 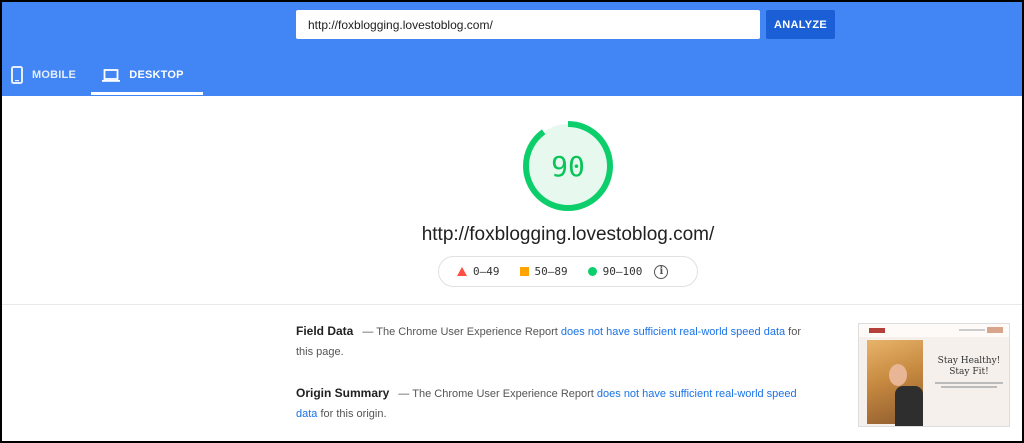 I want to click on square-icon, so click(x=524, y=271).